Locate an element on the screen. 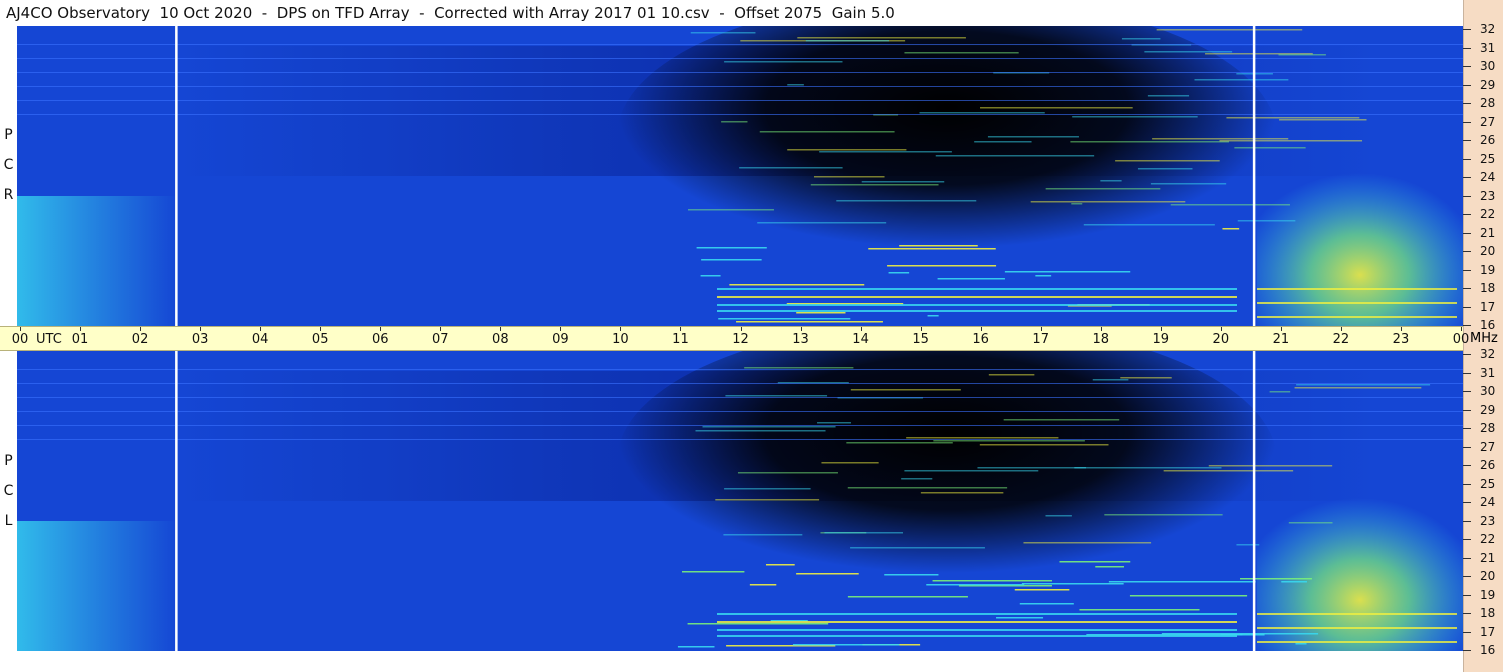  mhz-tick-label: 23 is located at coordinates (1488, 520).